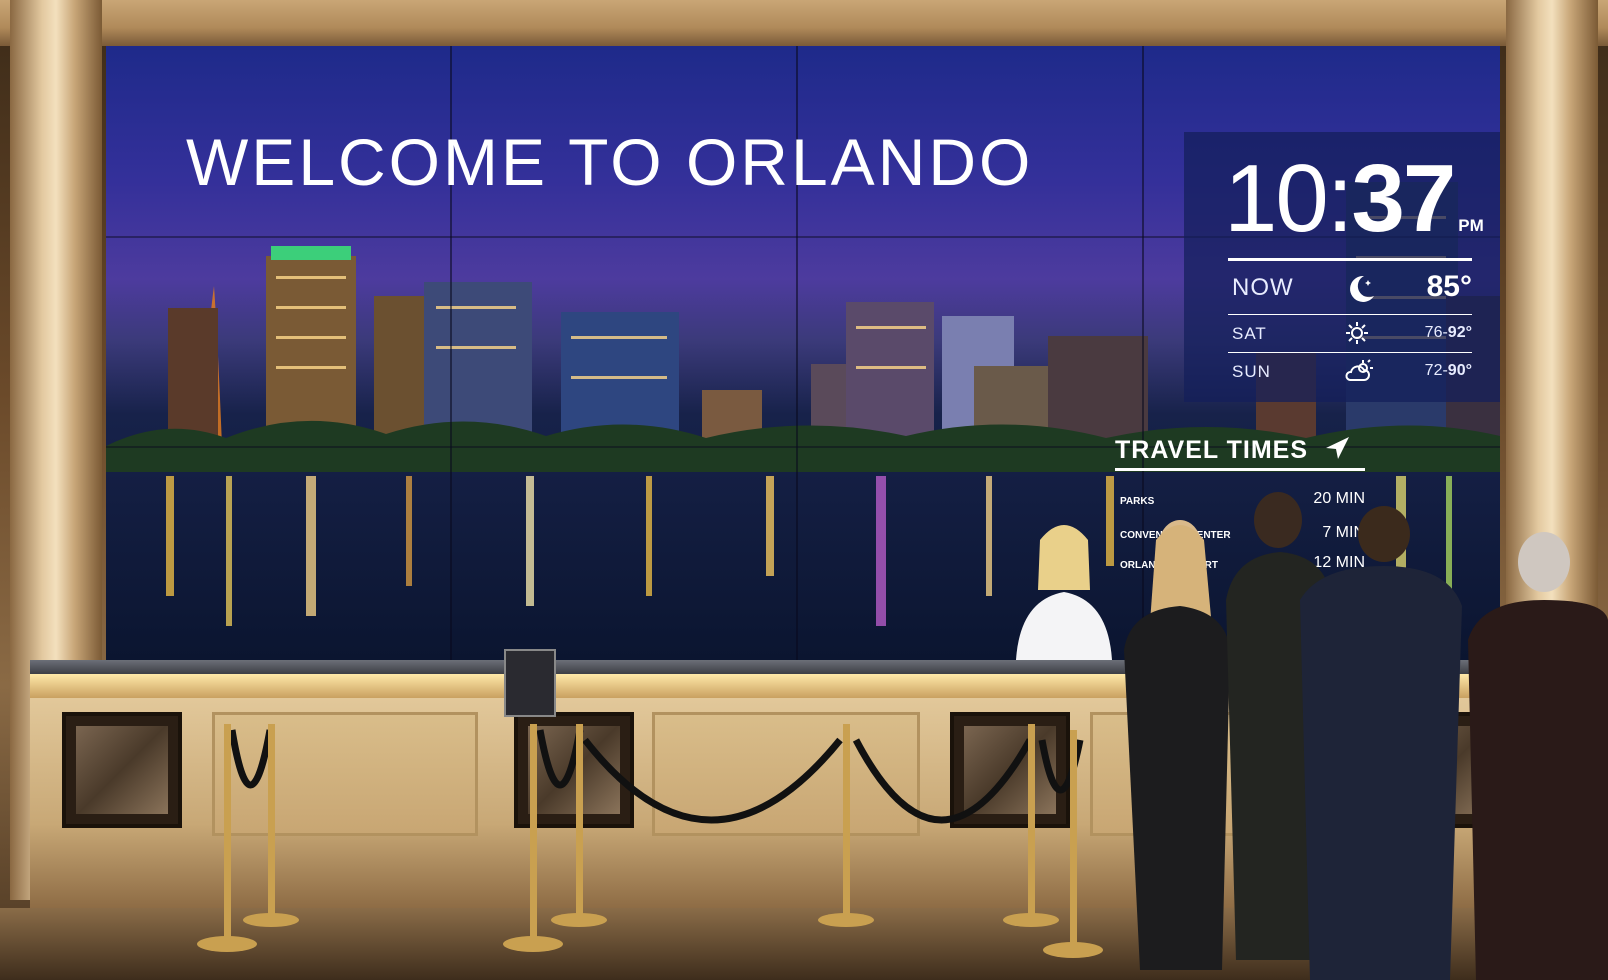  Describe the element at coordinates (1177, 745) in the screenshot. I see `guest-woman` at that location.